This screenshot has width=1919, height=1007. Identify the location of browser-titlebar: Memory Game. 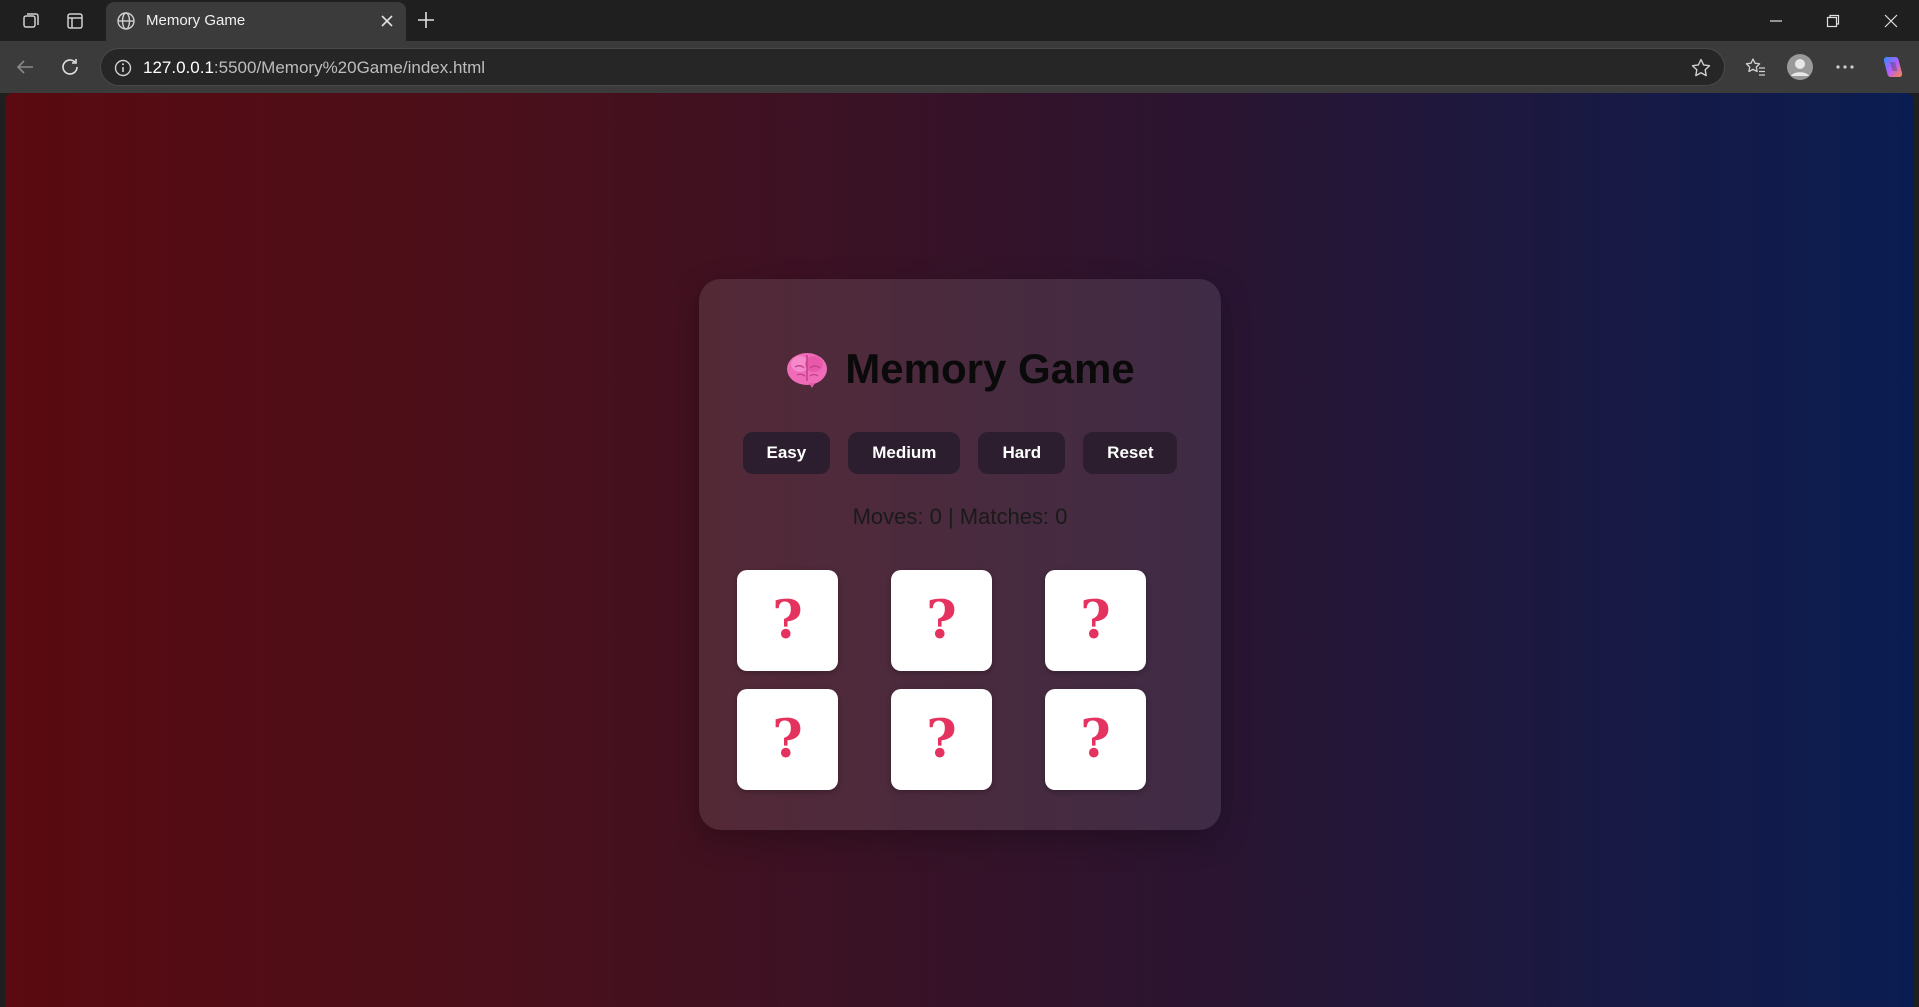
(959, 20).